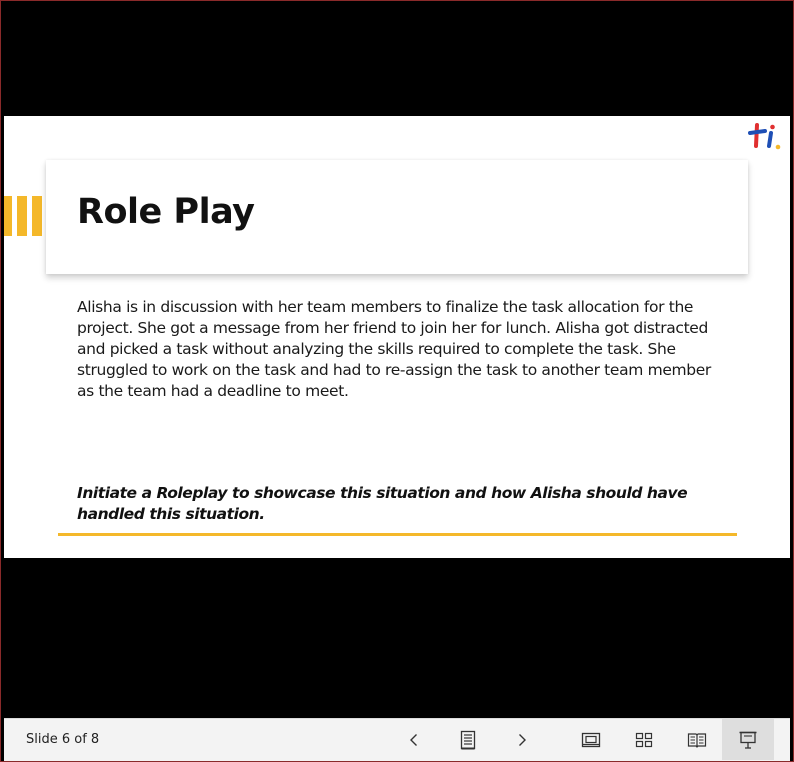 The image size is (794, 762). I want to click on chevron-left-icon, so click(413, 740).